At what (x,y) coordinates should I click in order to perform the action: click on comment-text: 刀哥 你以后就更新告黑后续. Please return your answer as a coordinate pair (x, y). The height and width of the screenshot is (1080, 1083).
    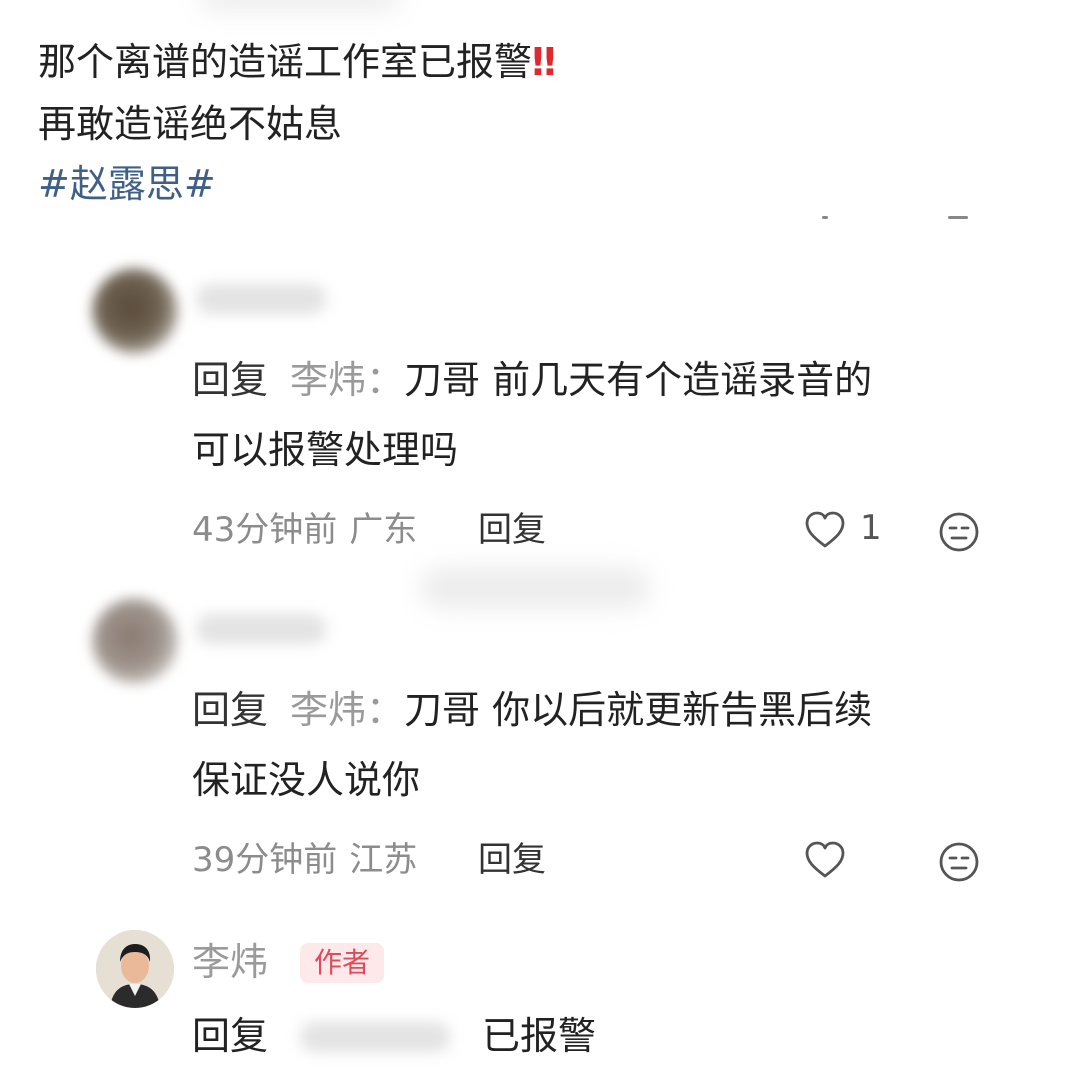
    Looking at the image, I should click on (638, 710).